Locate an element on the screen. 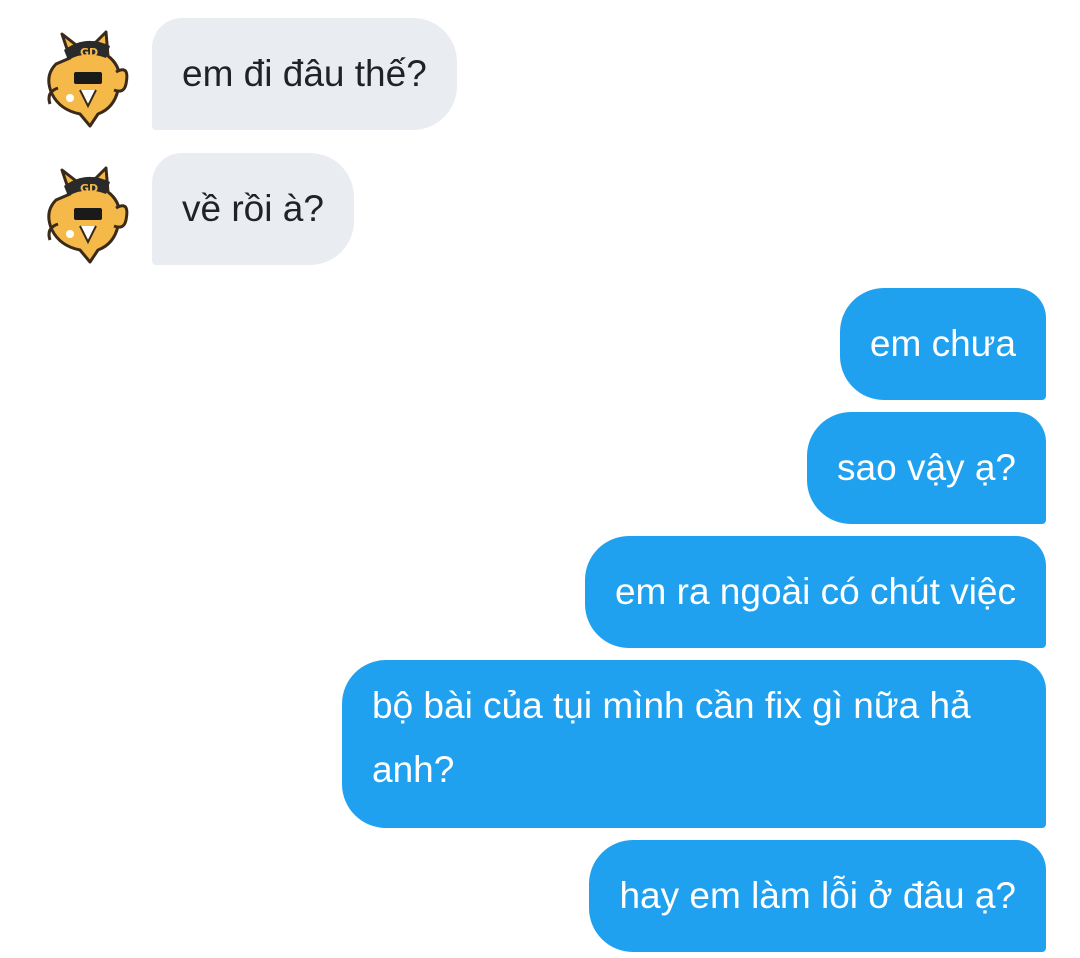 Image resolution: width=1080 pixels, height=958 pixels. message-text: hay em làm lỗi ở đâu ạ? is located at coordinates (817, 895).